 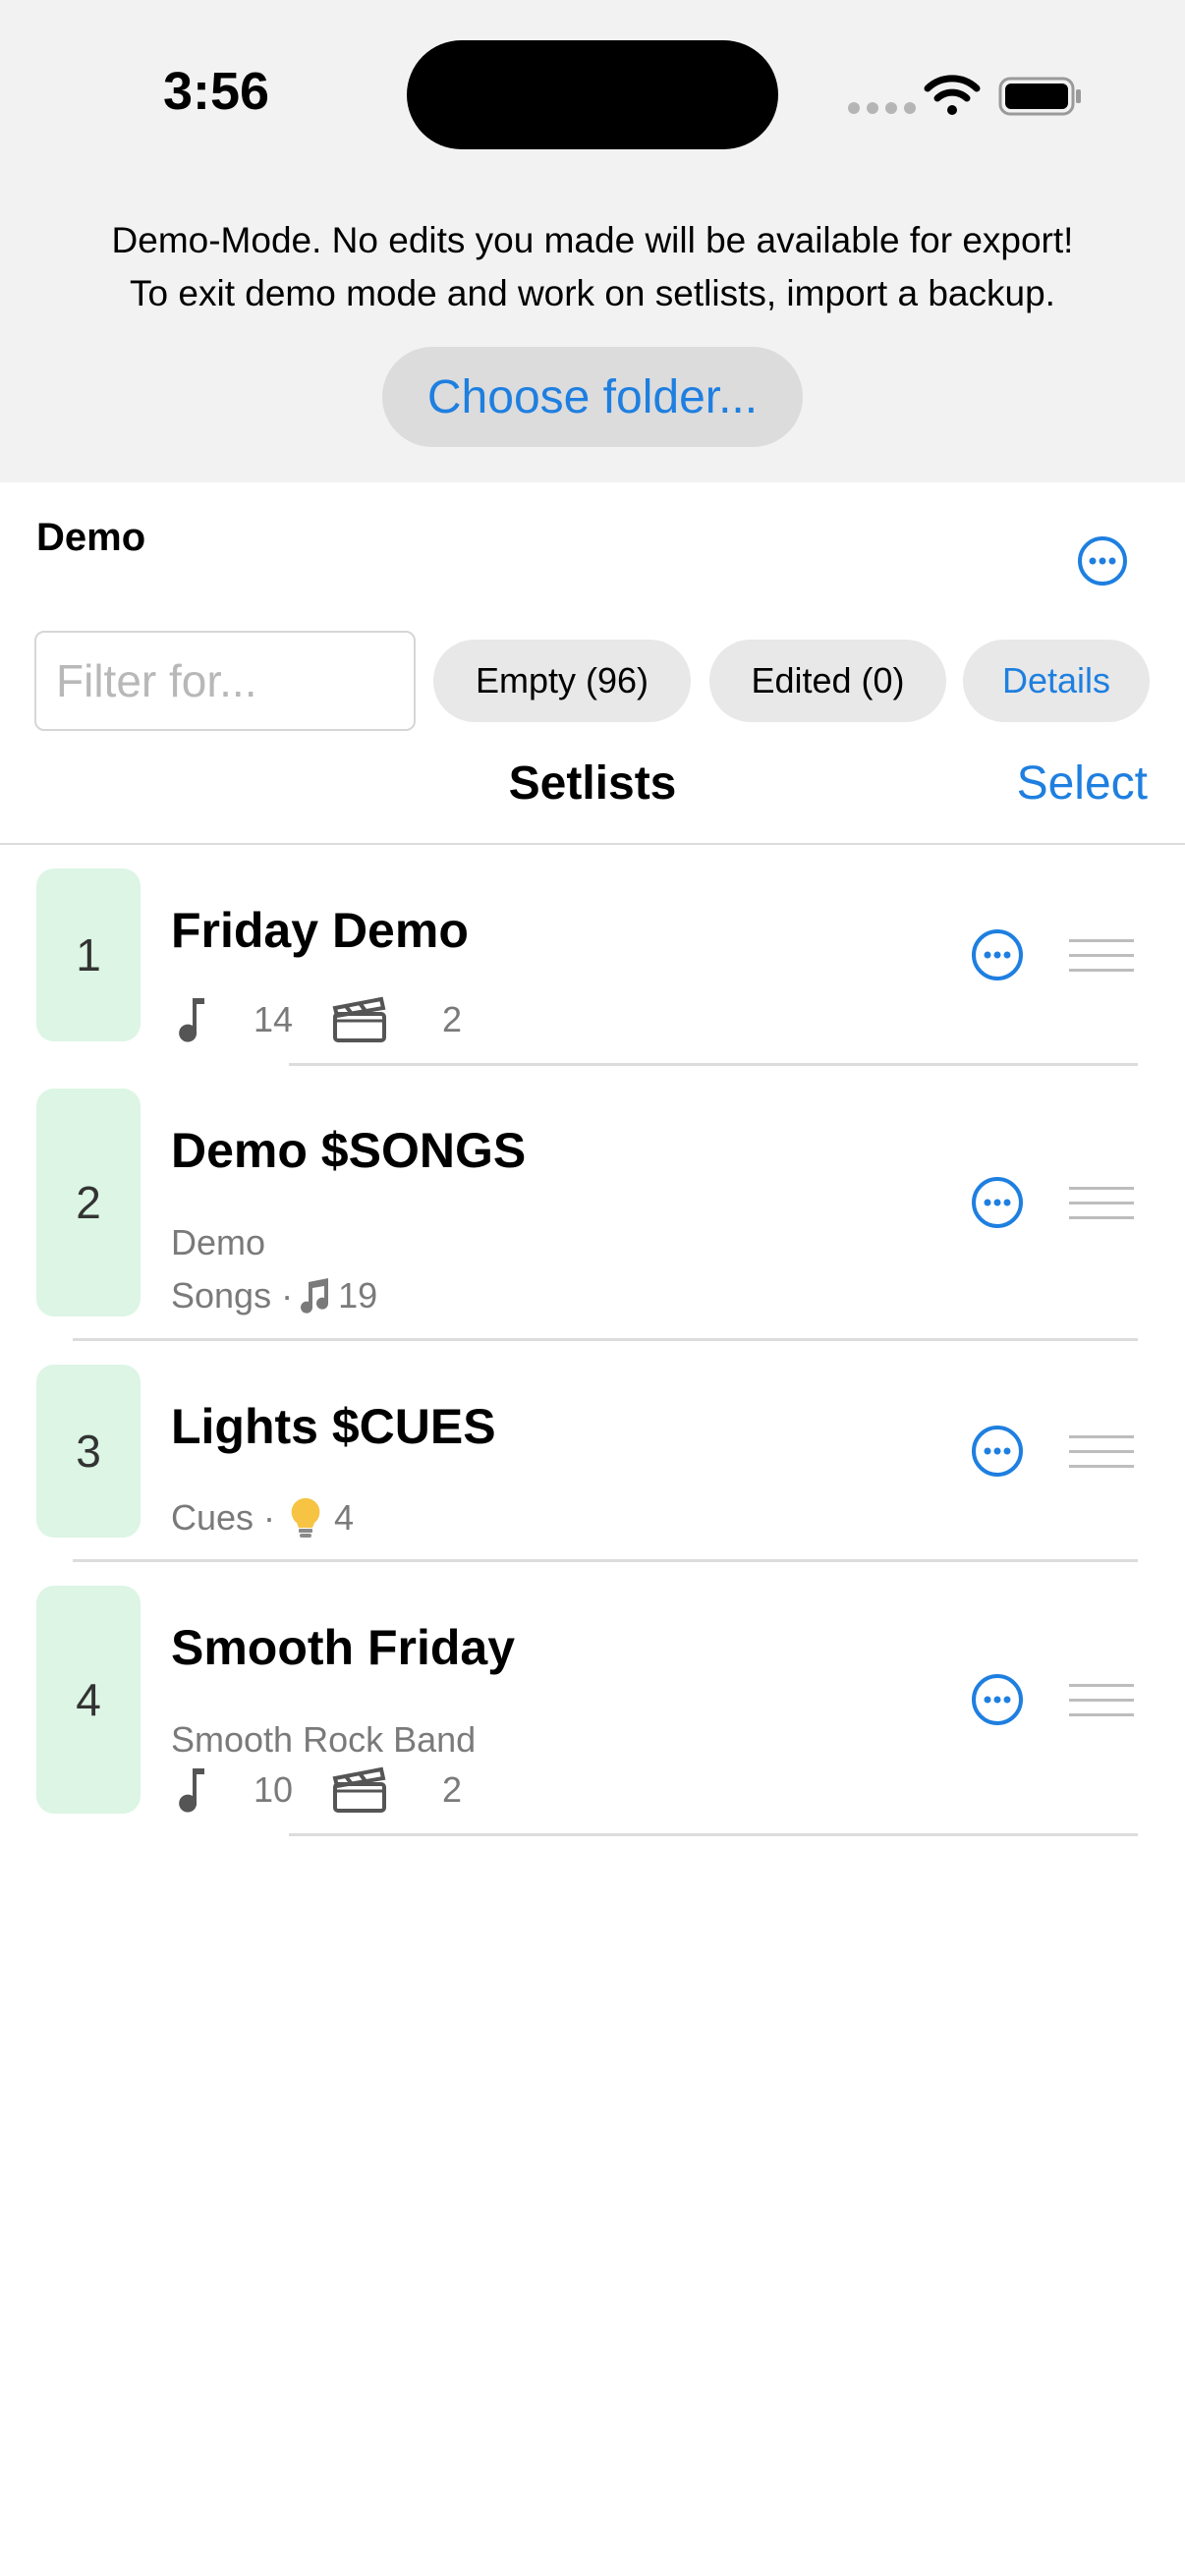 I want to click on setlist-row: 2 Demo $SONGS Demo Songs · 19, so click(x=592, y=1215).